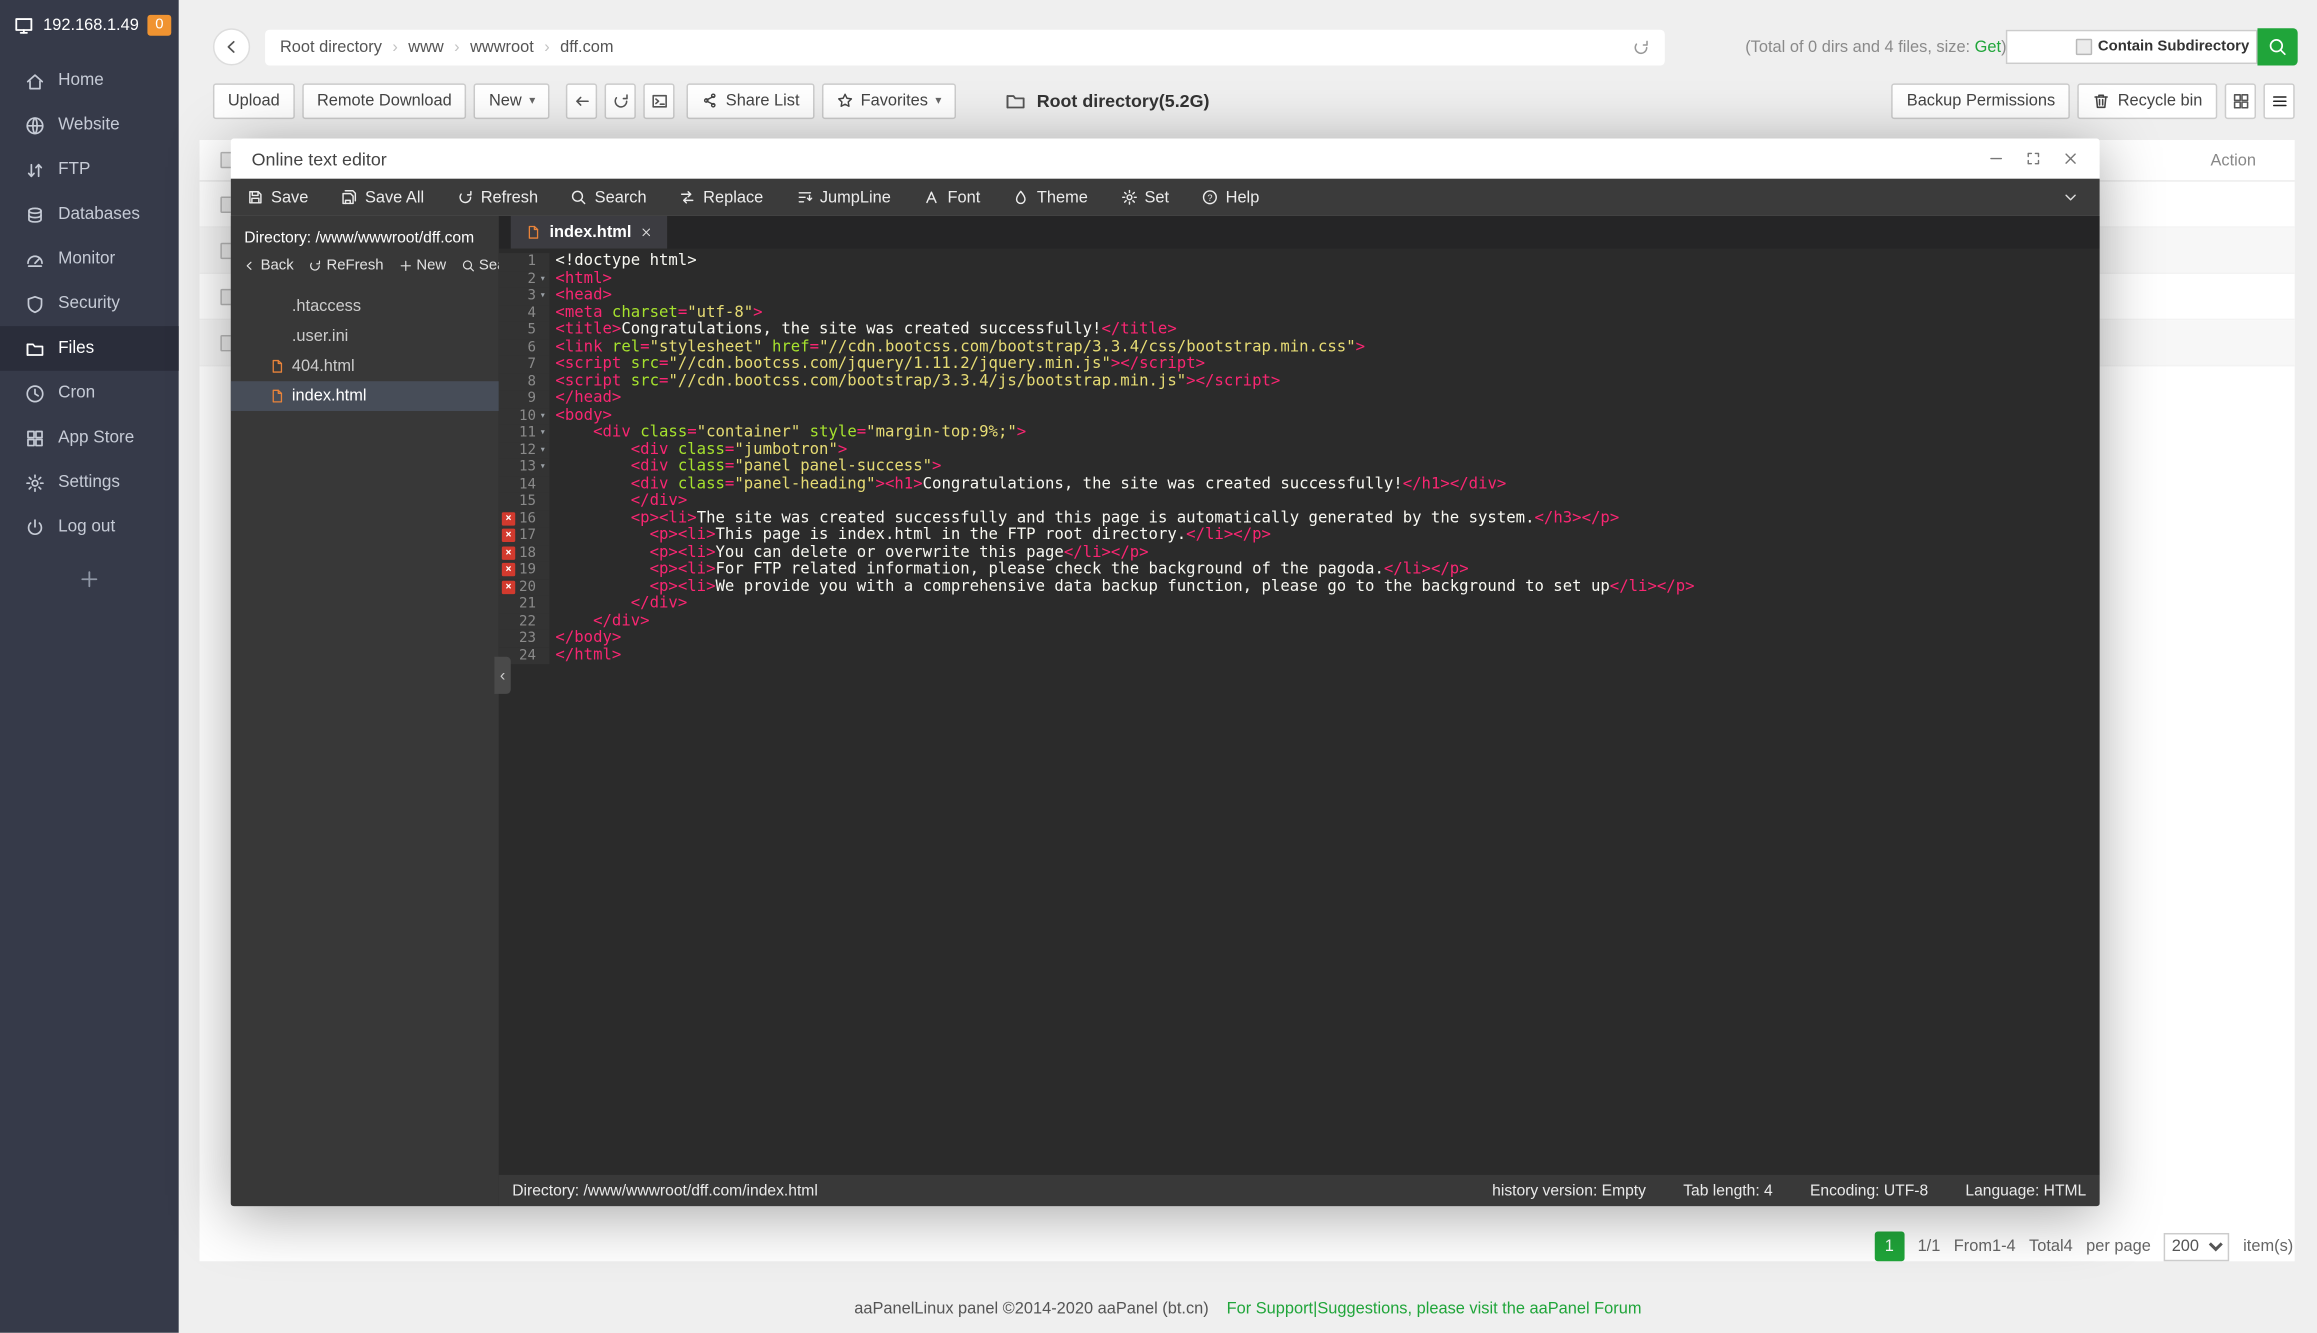 Image resolution: width=2317 pixels, height=1333 pixels. What do you see at coordinates (1299, 621) in the screenshot?
I see `code-line: 22 </div>` at bounding box center [1299, 621].